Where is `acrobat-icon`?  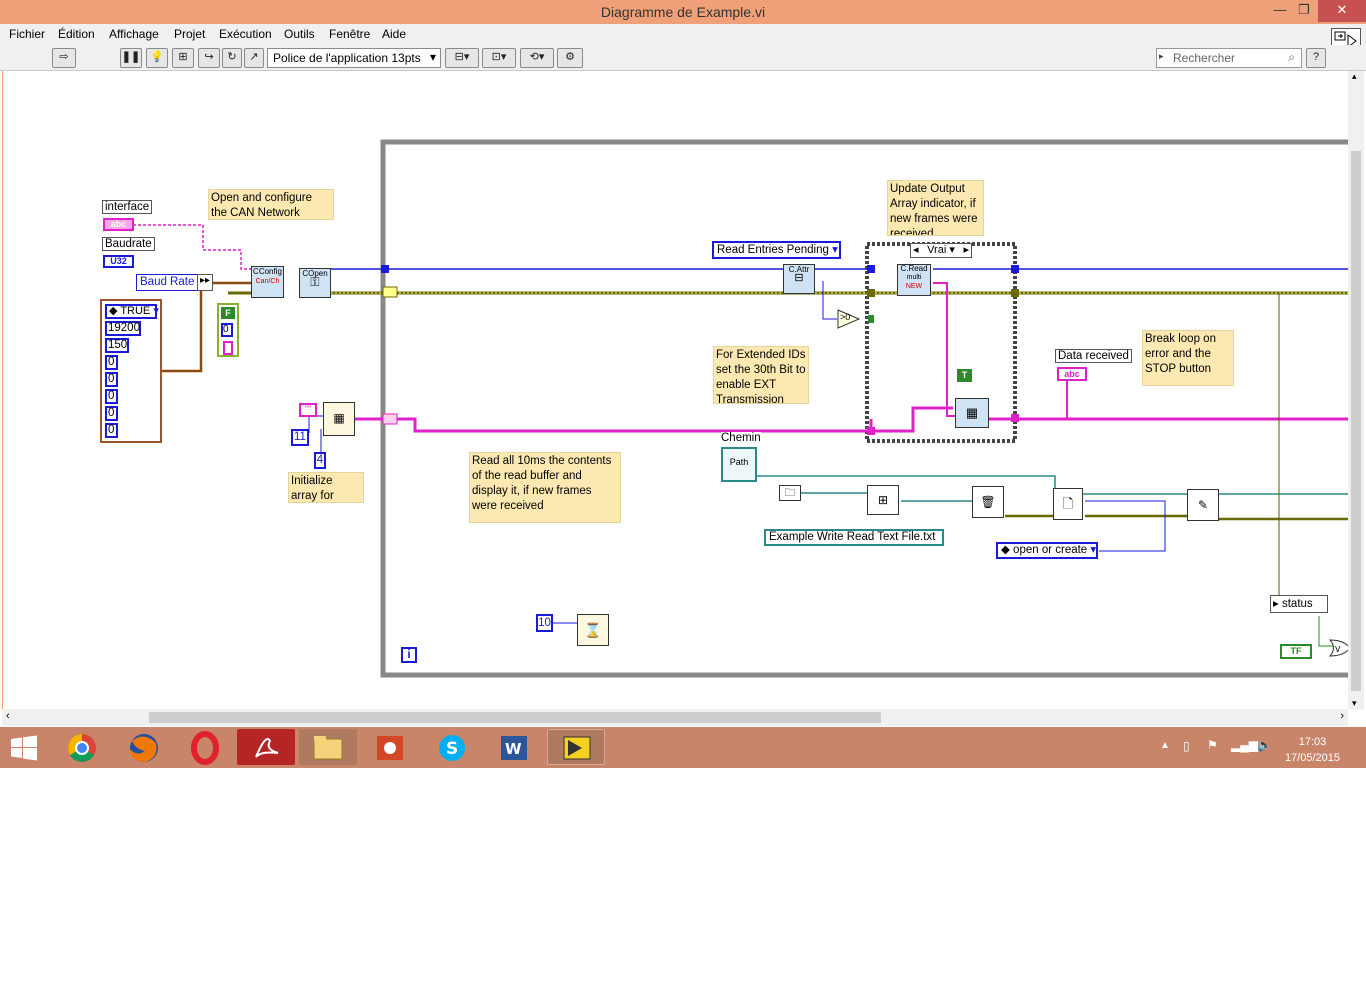 acrobat-icon is located at coordinates (266, 747).